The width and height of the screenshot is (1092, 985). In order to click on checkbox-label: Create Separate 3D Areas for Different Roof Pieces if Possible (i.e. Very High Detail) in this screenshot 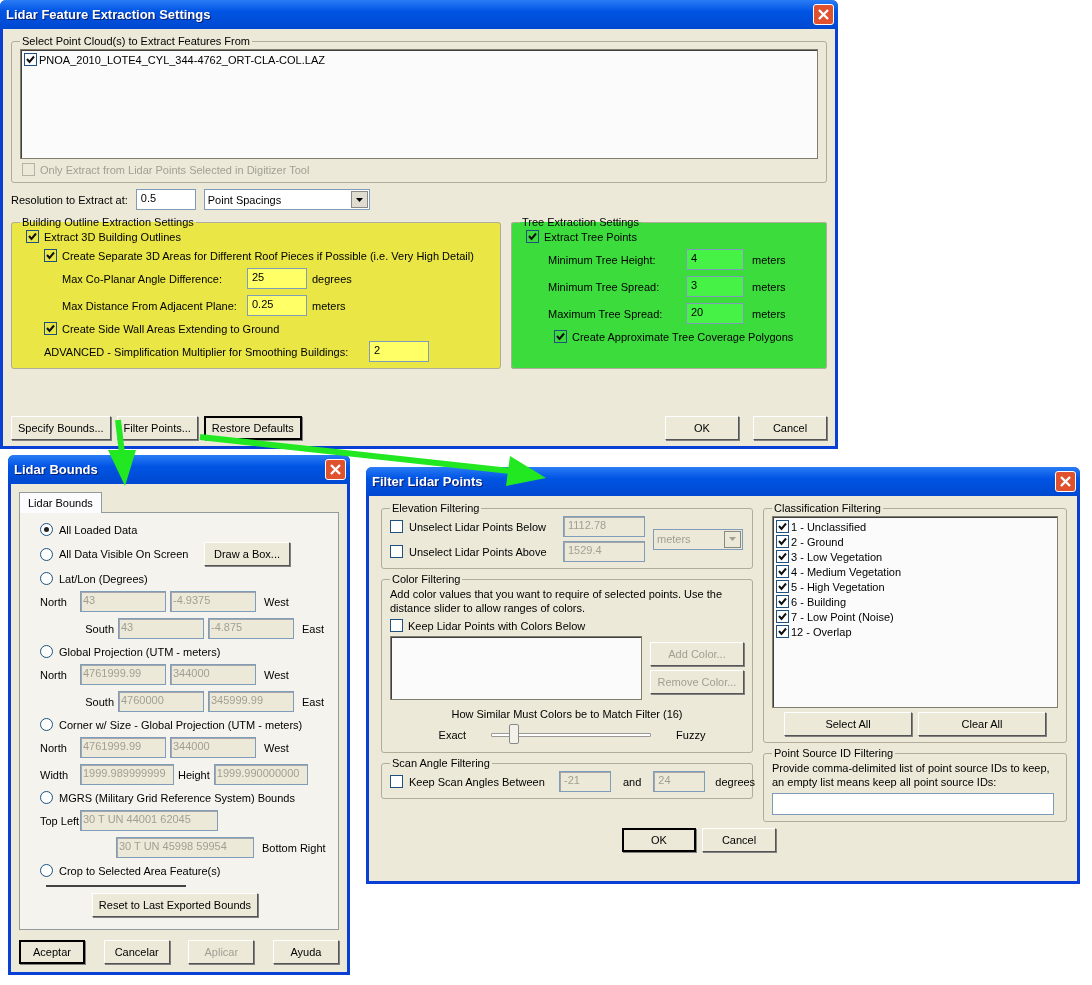, I will do `click(268, 255)`.